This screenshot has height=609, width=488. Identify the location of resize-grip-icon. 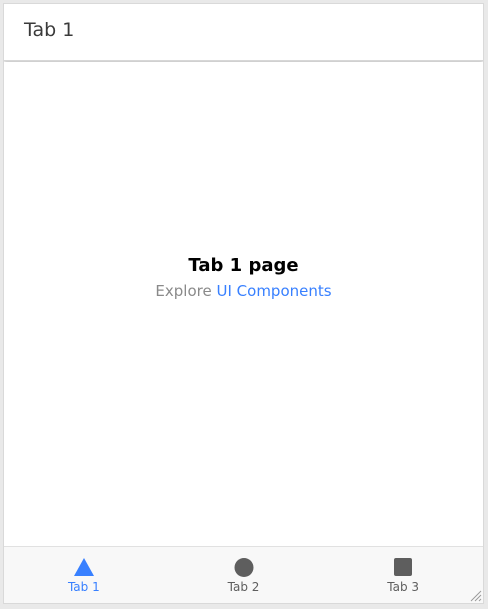
(475, 595).